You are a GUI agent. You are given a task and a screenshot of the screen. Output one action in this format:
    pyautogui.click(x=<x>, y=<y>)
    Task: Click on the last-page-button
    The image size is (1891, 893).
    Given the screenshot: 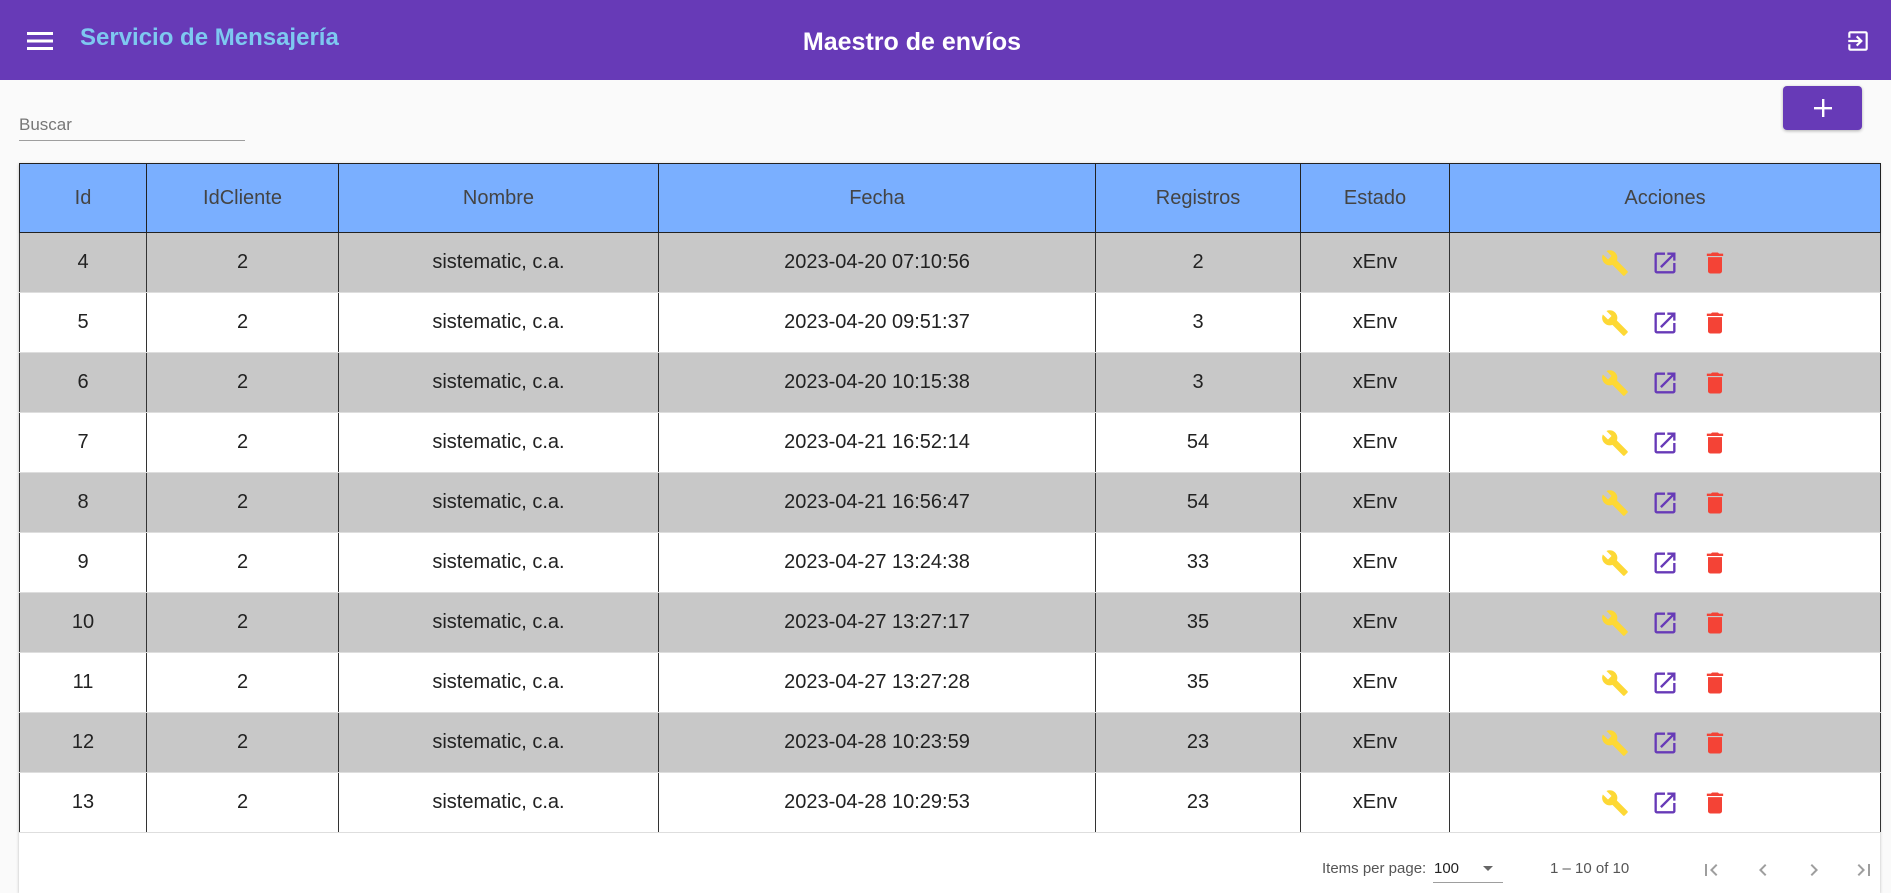 What is the action you would take?
    pyautogui.click(x=1864, y=870)
    